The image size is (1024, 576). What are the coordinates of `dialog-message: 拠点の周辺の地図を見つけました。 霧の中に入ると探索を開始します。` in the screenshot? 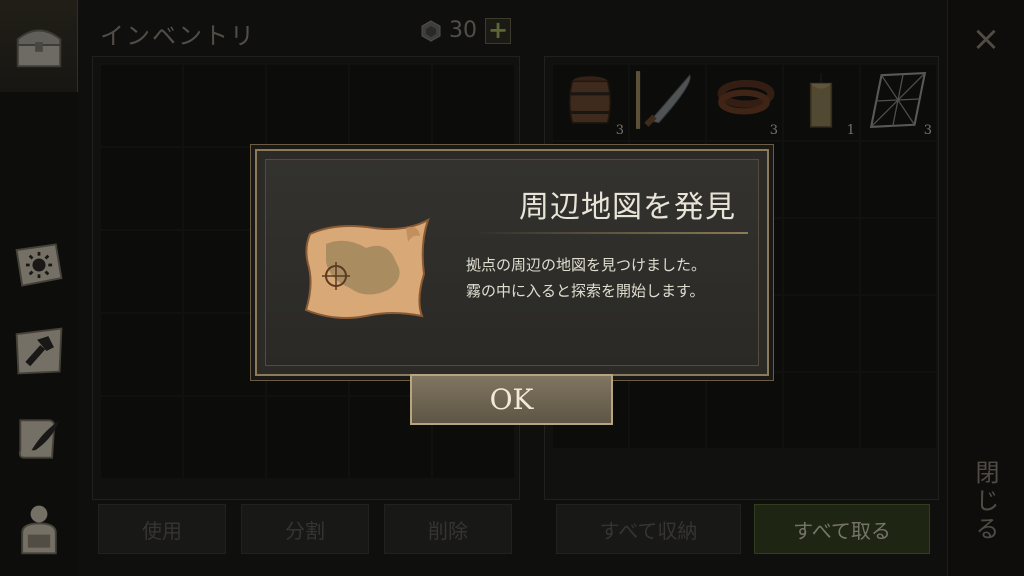 It's located at (586, 278).